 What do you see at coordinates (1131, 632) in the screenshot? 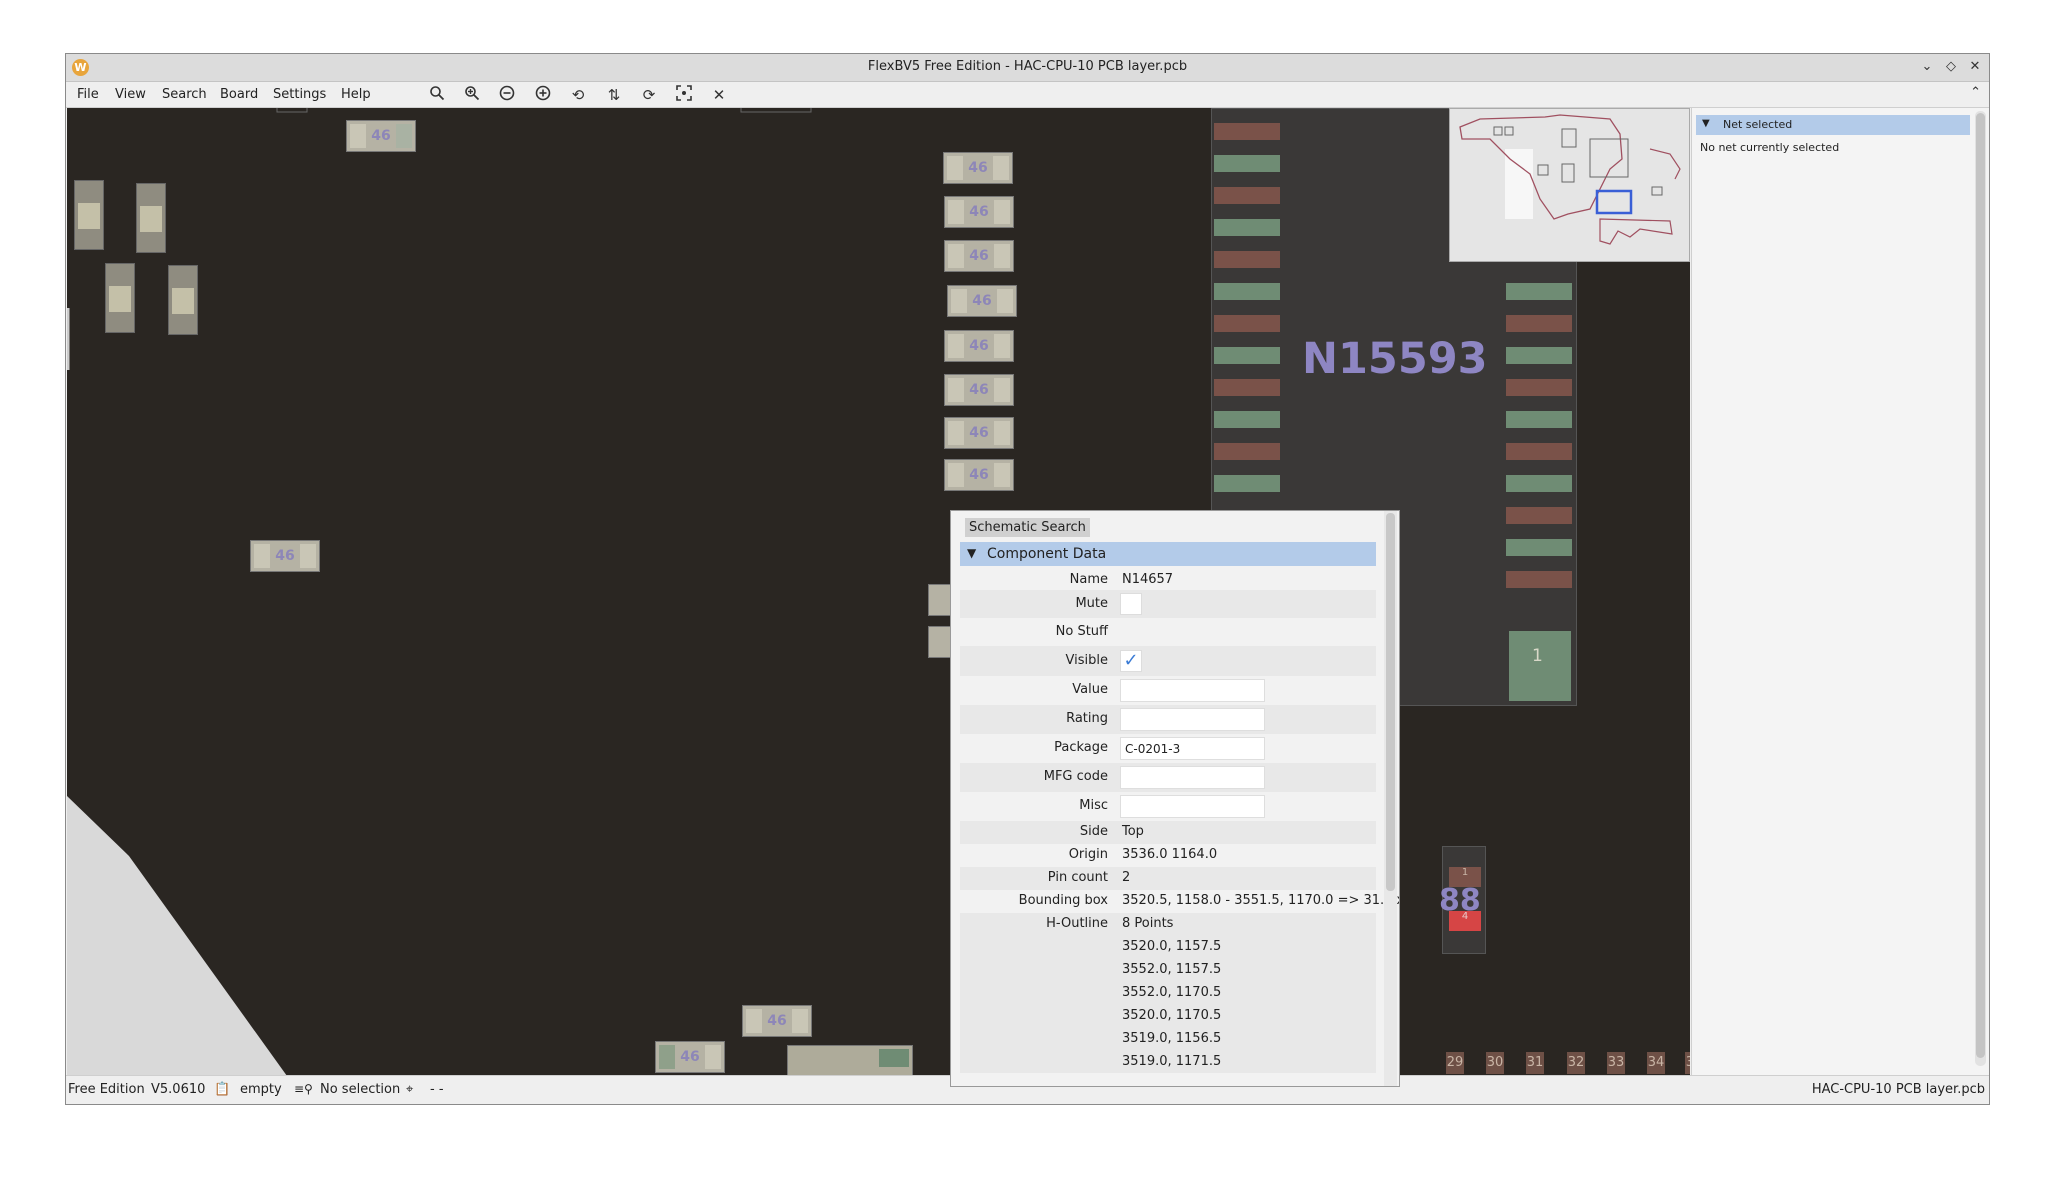
I see `no-stuff-checkbox` at bounding box center [1131, 632].